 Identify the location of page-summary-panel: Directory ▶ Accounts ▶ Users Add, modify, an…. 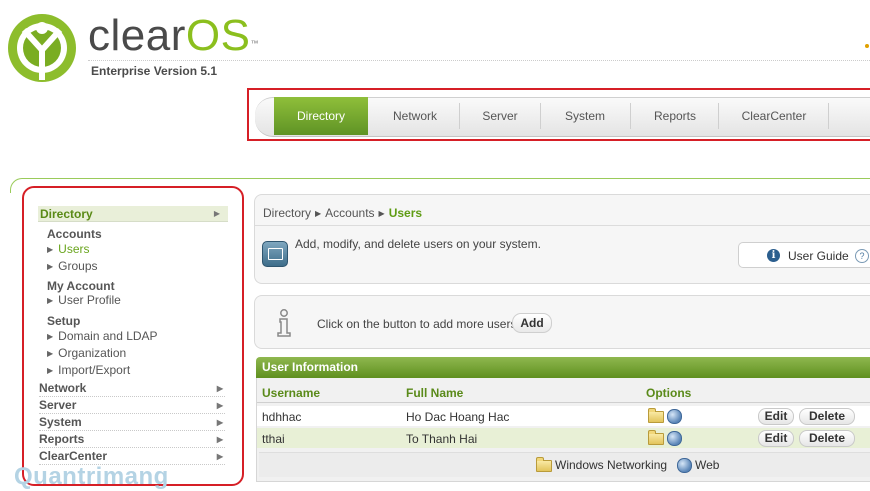
(562, 239).